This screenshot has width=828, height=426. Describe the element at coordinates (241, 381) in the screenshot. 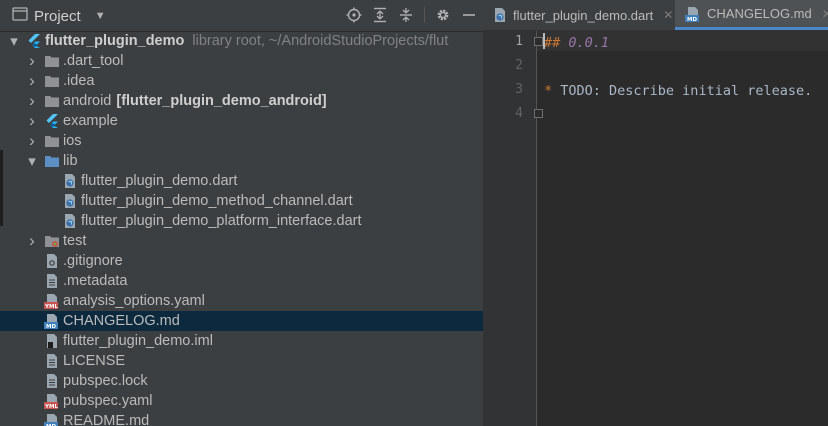

I see `tree-item: pubspec.lock` at that location.